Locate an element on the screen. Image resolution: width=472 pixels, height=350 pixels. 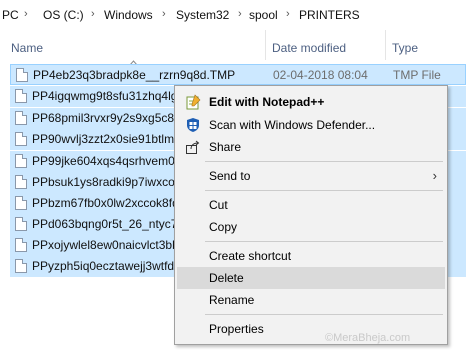
menu-item-label: Send to is located at coordinates (230, 176).